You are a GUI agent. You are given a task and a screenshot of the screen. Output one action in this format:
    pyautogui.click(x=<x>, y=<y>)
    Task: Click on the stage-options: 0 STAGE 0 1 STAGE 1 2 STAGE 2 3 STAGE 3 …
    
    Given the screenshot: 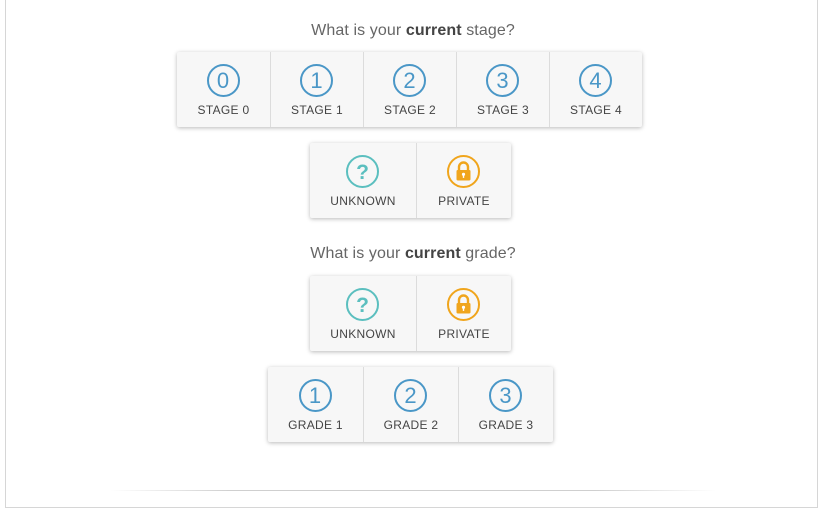 What is the action you would take?
    pyautogui.click(x=409, y=89)
    